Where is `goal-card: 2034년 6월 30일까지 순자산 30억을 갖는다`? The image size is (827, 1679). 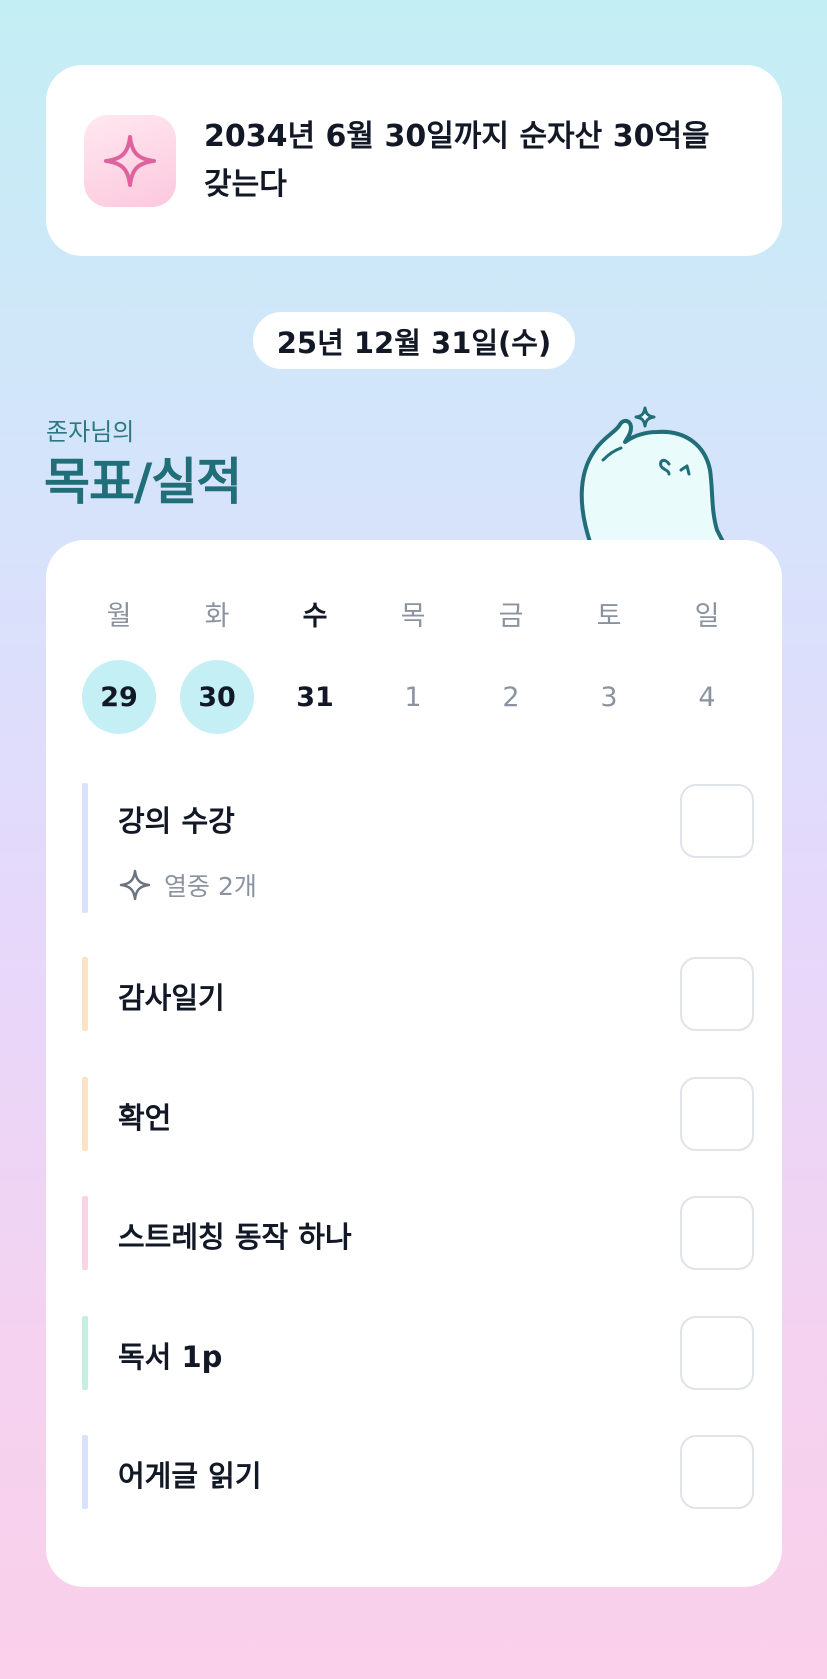
goal-card: 2034년 6월 30일까지 순자산 30억을 갖는다 is located at coordinates (414, 160).